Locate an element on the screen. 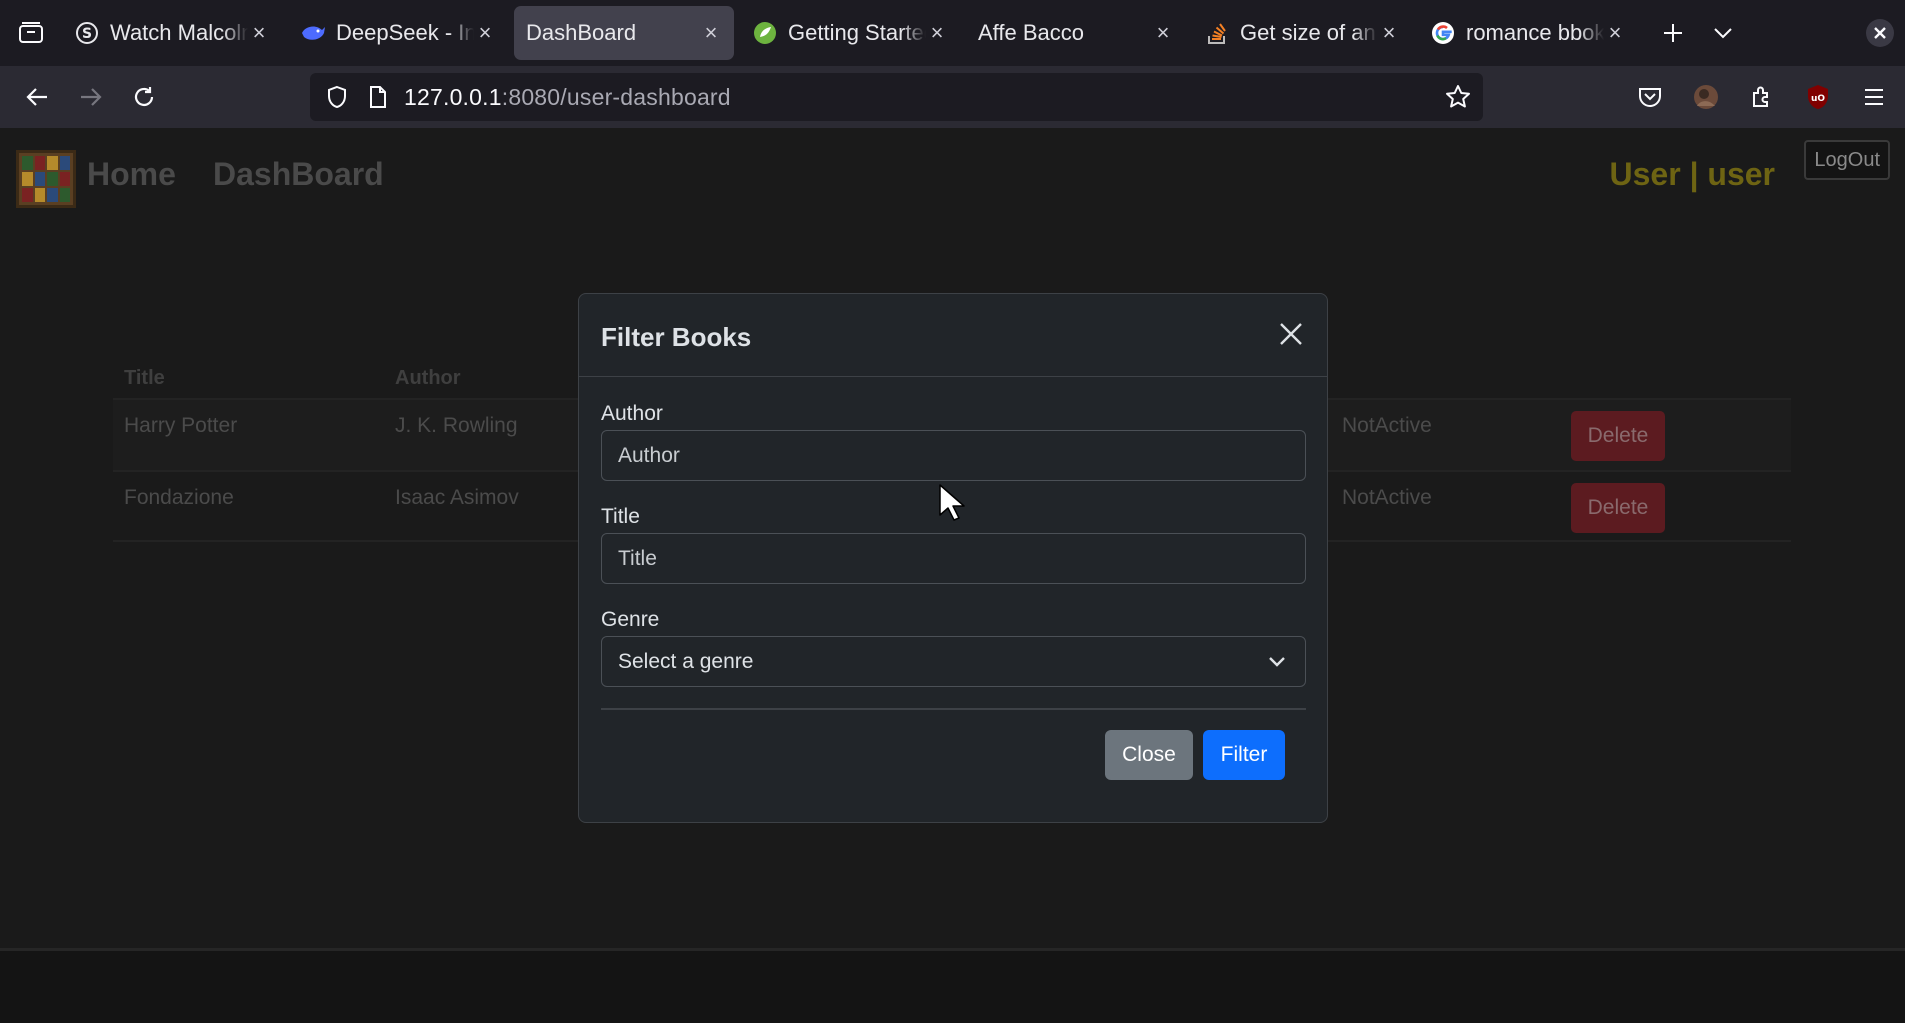 This screenshot has height=1023, width=1905. user-role-label: User | user is located at coordinates (1692, 174).